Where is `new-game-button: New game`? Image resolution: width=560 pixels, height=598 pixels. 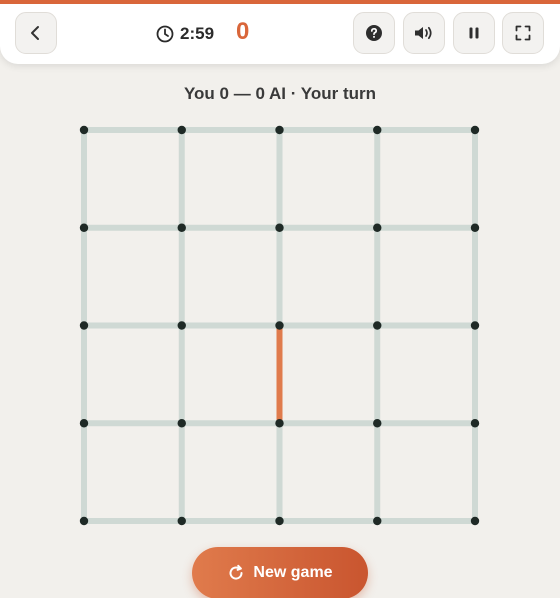 new-game-button: New game is located at coordinates (280, 572).